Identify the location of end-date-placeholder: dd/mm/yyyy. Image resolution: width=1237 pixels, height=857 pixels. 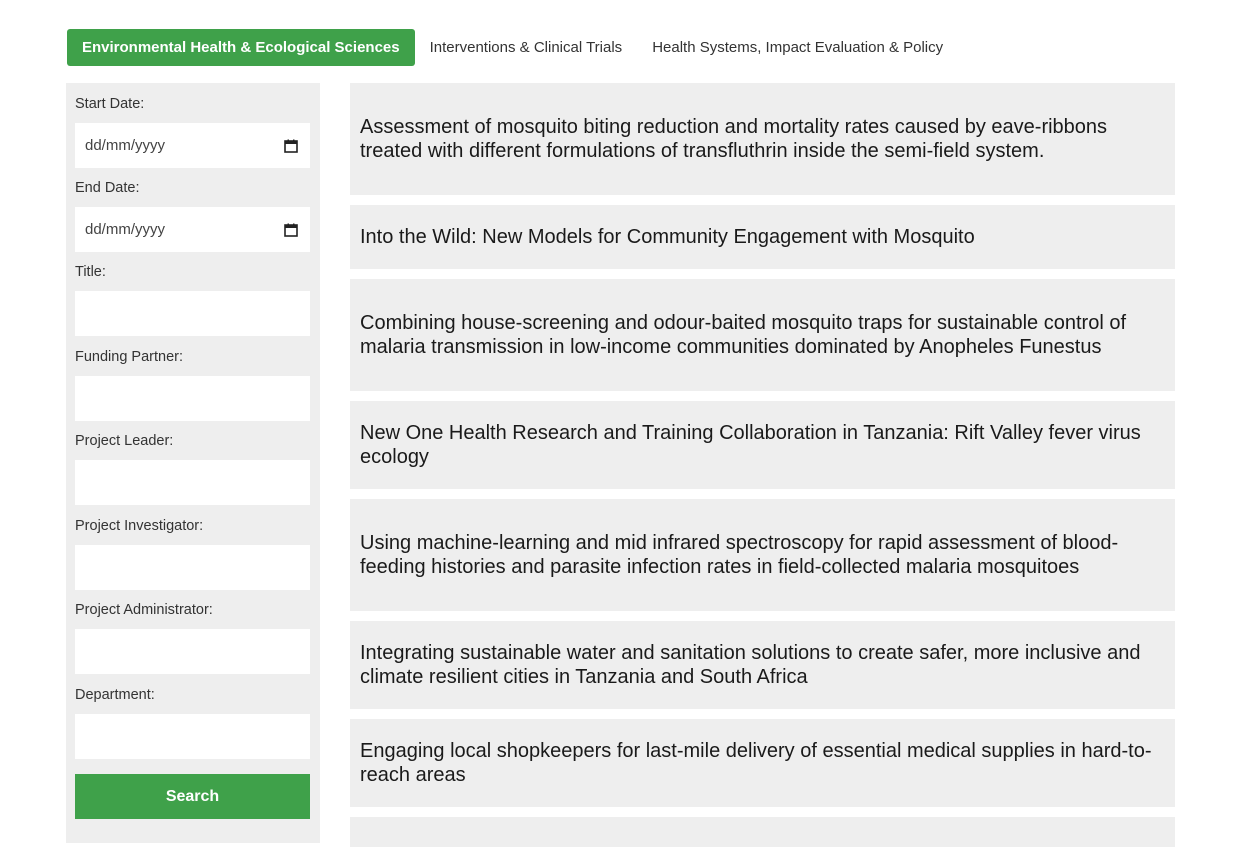
(125, 229).